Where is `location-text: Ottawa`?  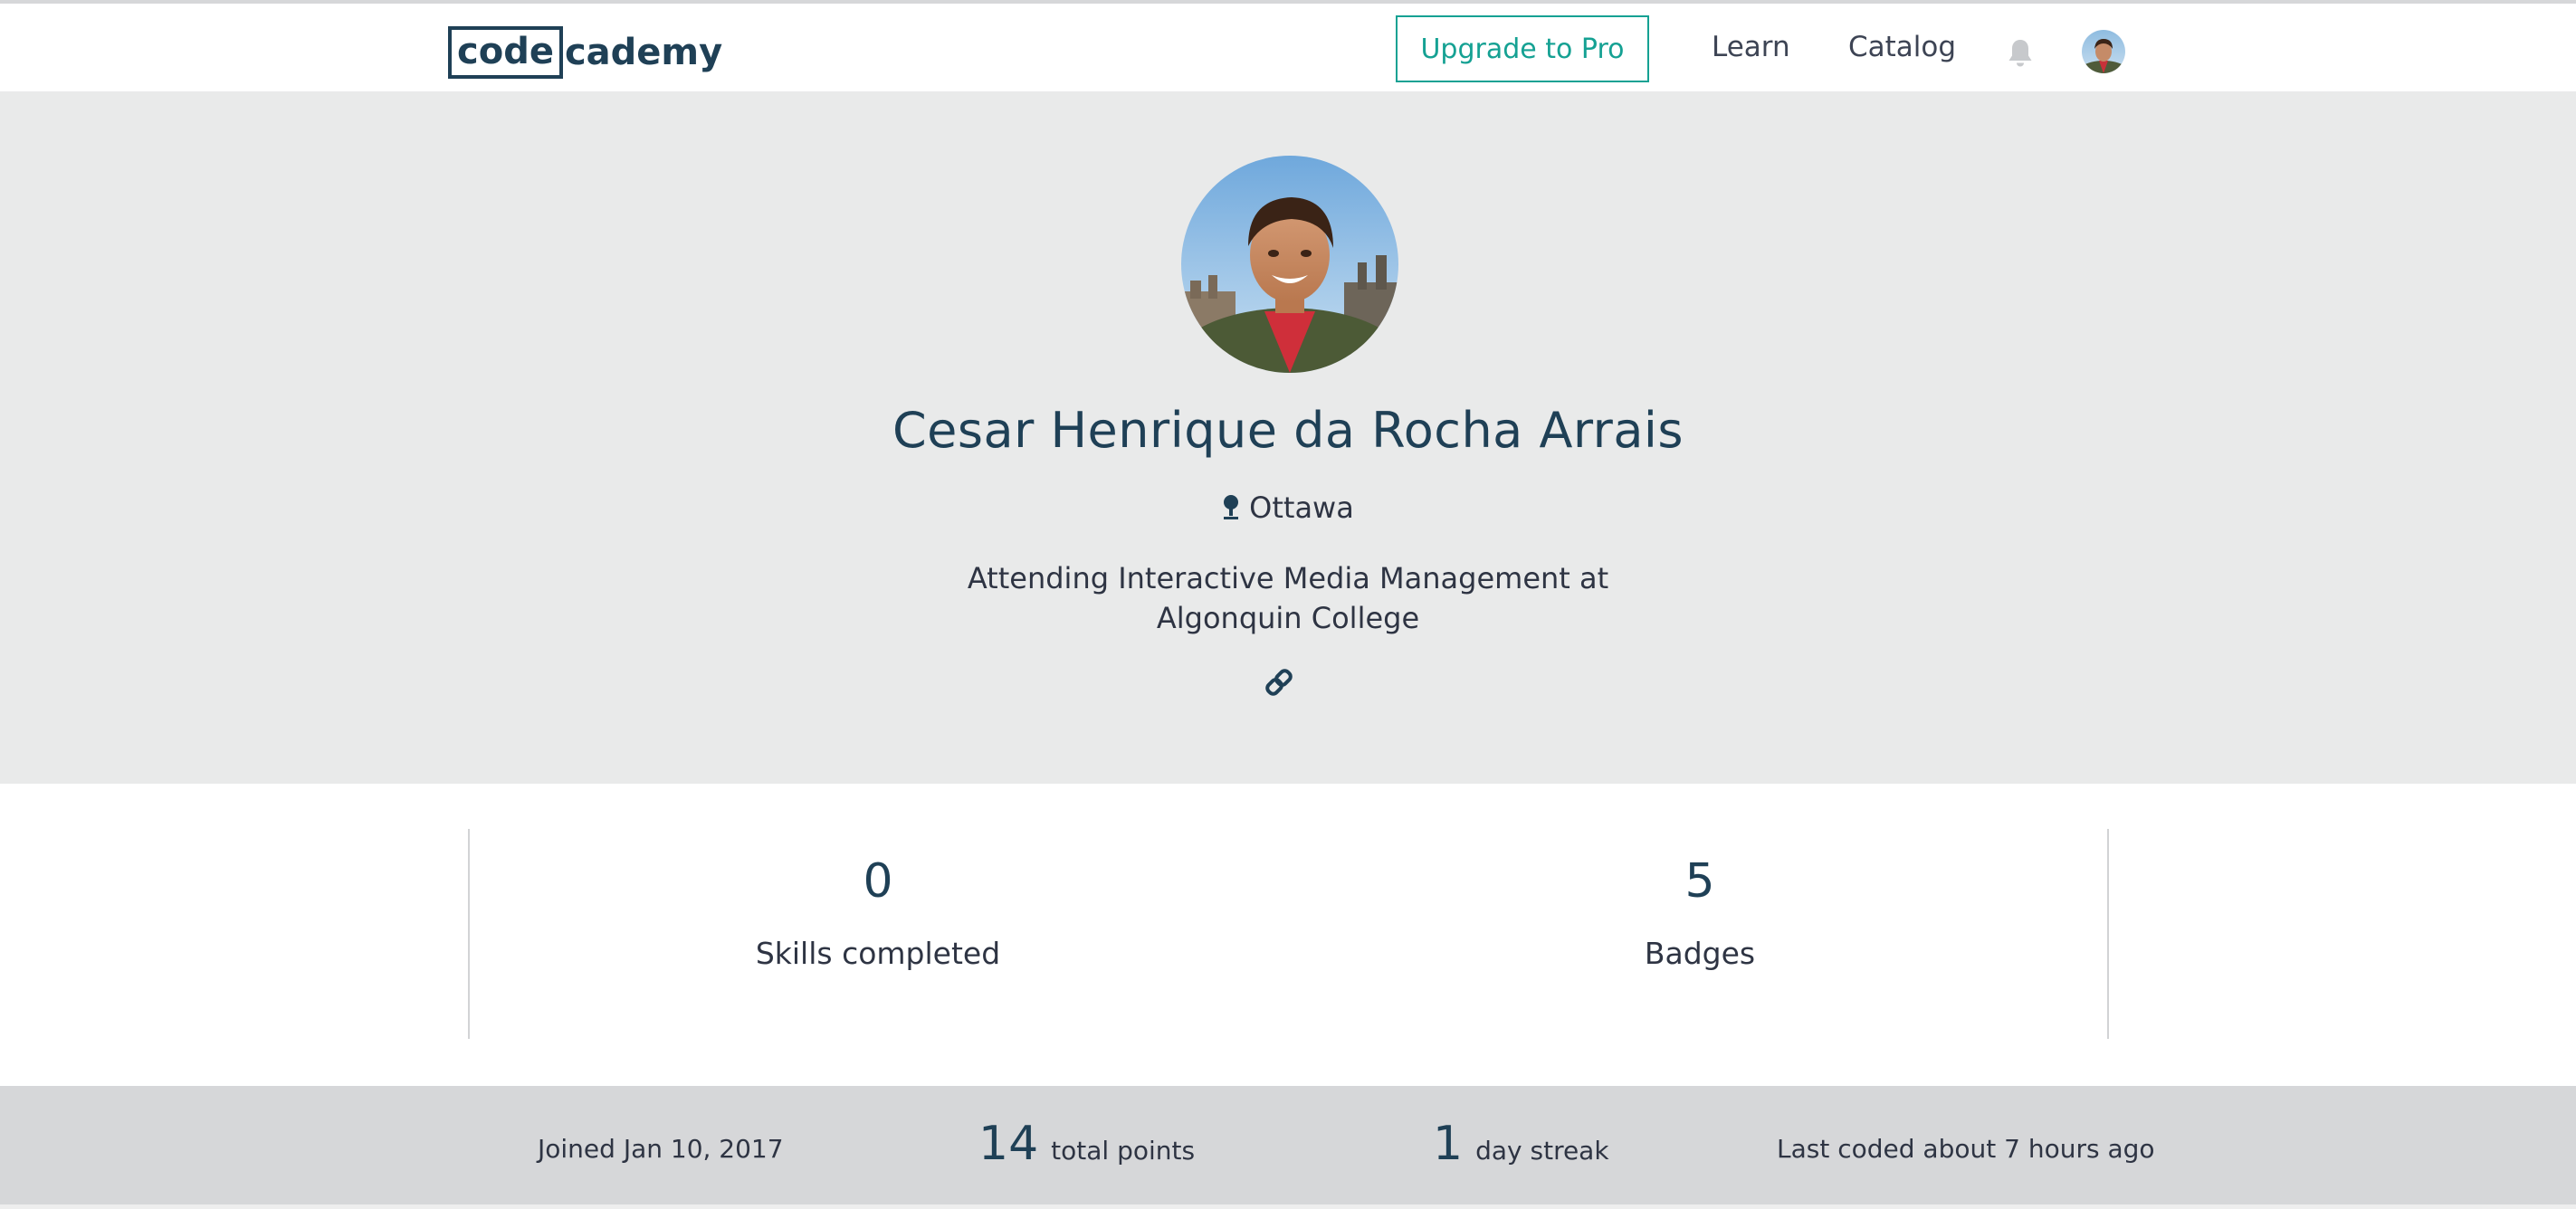 location-text: Ottawa is located at coordinates (1301, 508).